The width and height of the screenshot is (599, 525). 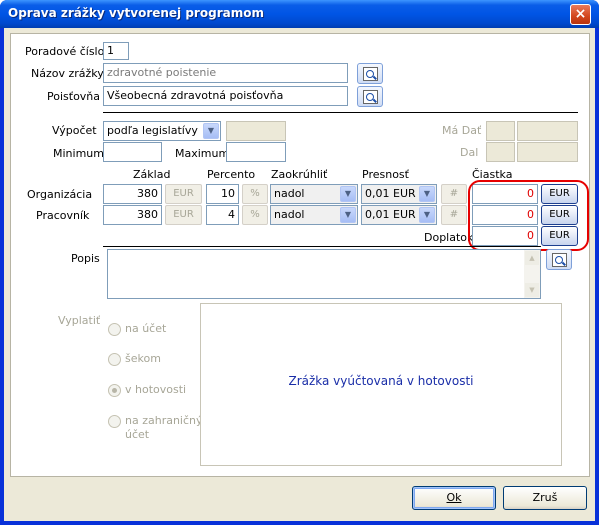 What do you see at coordinates (222, 194) in the screenshot?
I see `percento-input: 10` at bounding box center [222, 194].